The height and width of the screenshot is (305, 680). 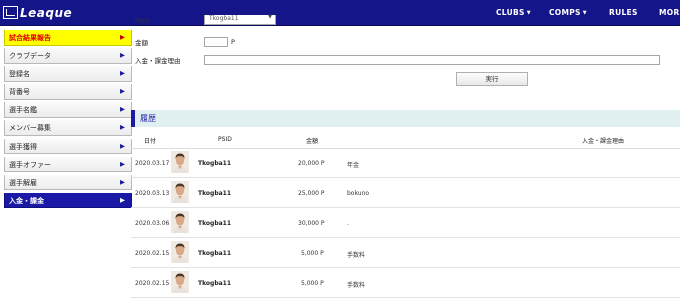 I want to click on row-reason: bokuno, so click(x=358, y=193).